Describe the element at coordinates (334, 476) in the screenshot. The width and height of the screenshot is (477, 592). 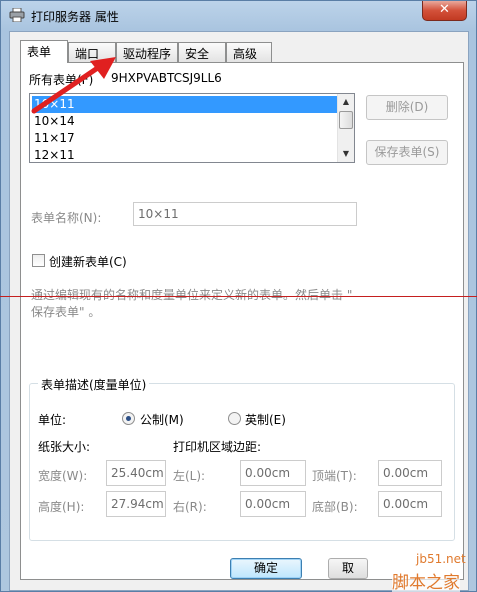
I see `top-margin-label: 顶端(T):` at that location.